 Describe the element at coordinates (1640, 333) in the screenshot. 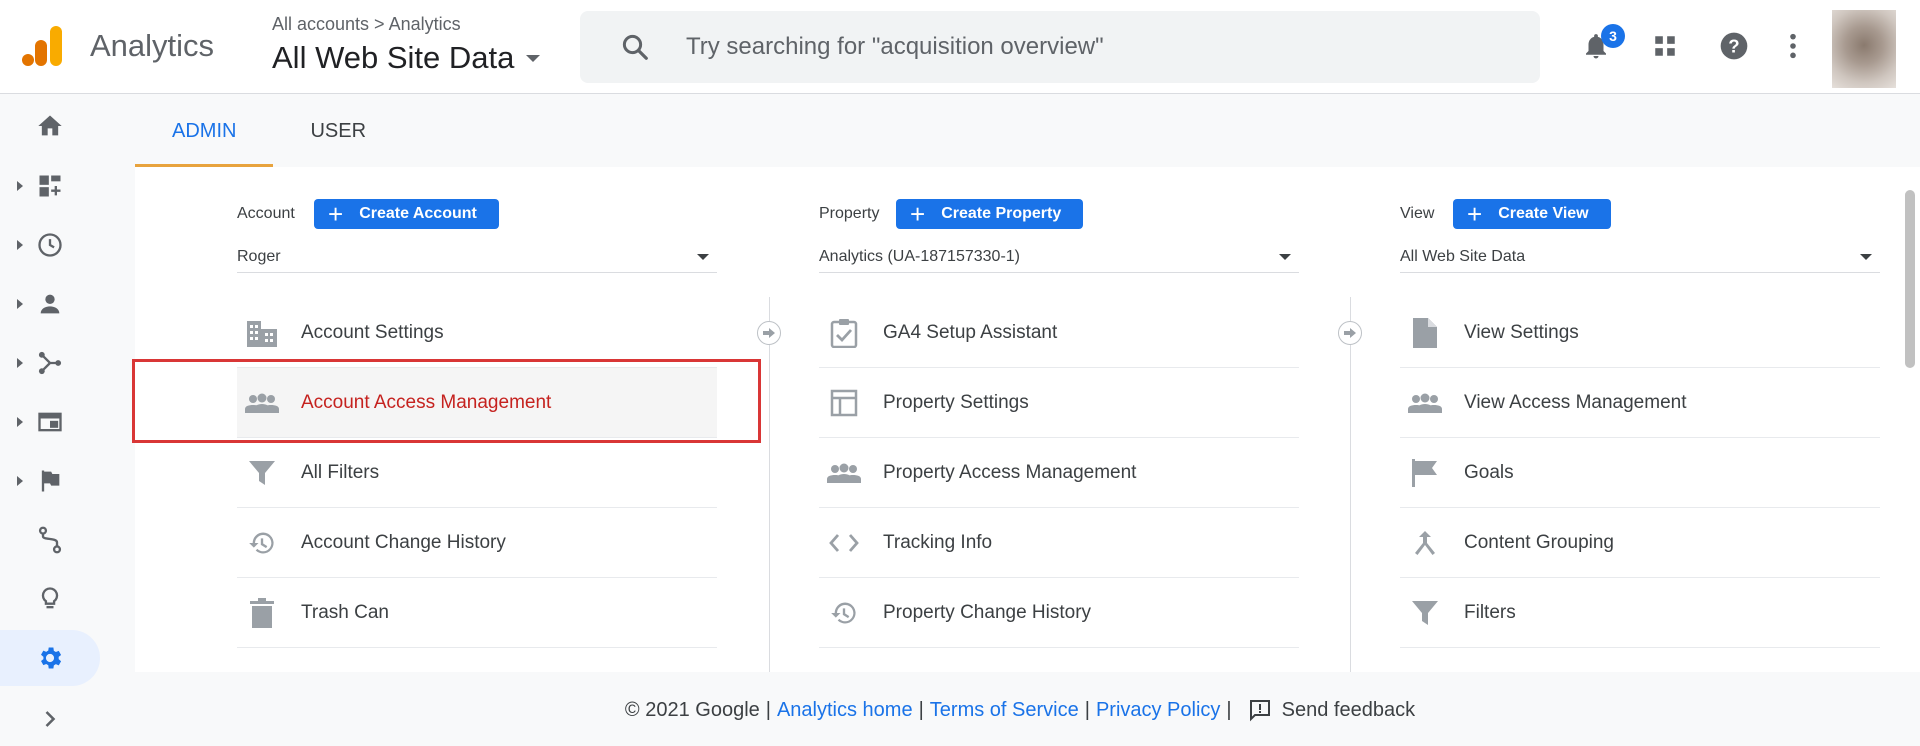

I see `view-settings-item: View Settings` at that location.